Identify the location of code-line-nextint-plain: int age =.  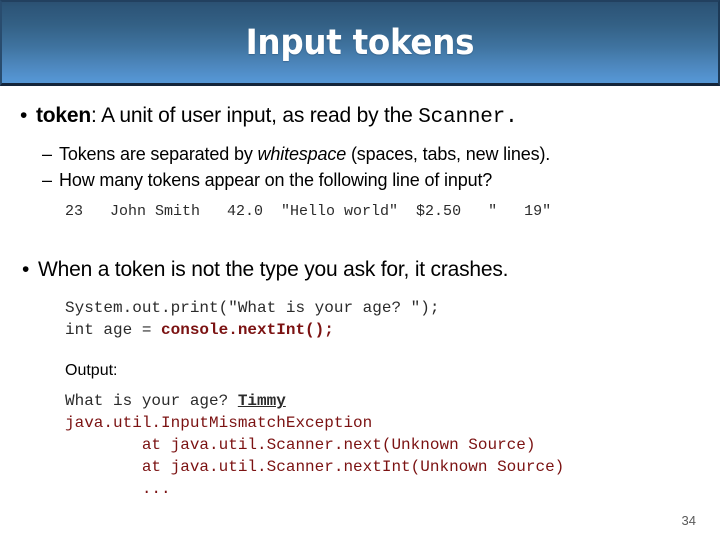
(113, 330).